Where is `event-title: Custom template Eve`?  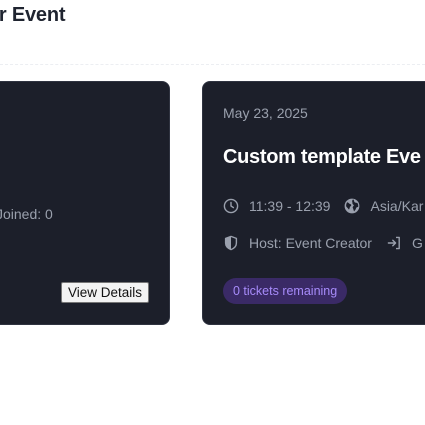
event-title: Custom template Eve is located at coordinates (322, 157).